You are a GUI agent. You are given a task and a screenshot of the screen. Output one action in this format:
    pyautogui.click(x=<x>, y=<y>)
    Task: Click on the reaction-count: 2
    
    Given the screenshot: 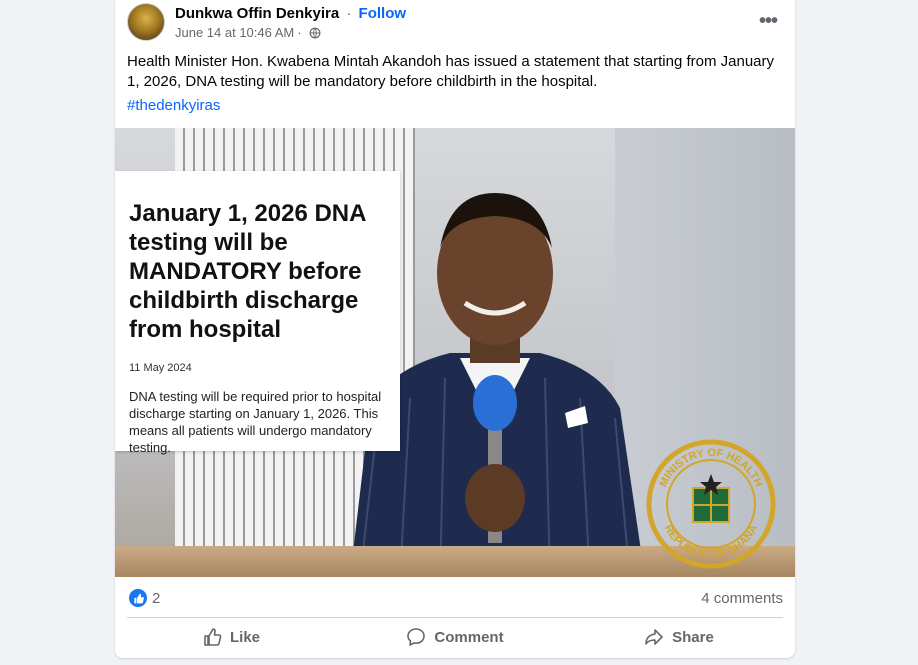 What is the action you would take?
    pyautogui.click(x=156, y=598)
    